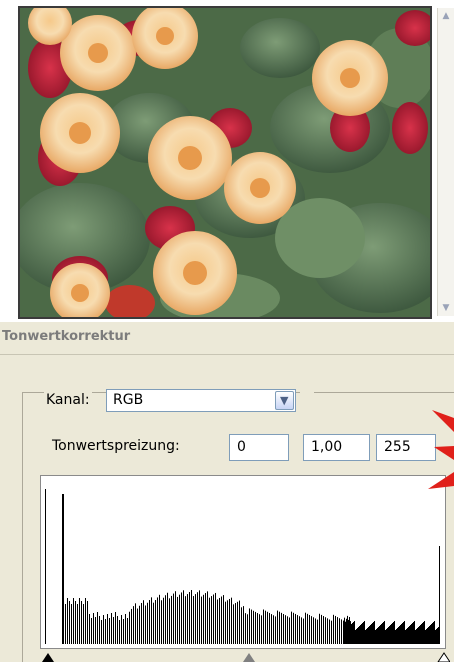 This screenshot has height=662, width=454. I want to click on scroll-up-icon: ▲, so click(446, 16).